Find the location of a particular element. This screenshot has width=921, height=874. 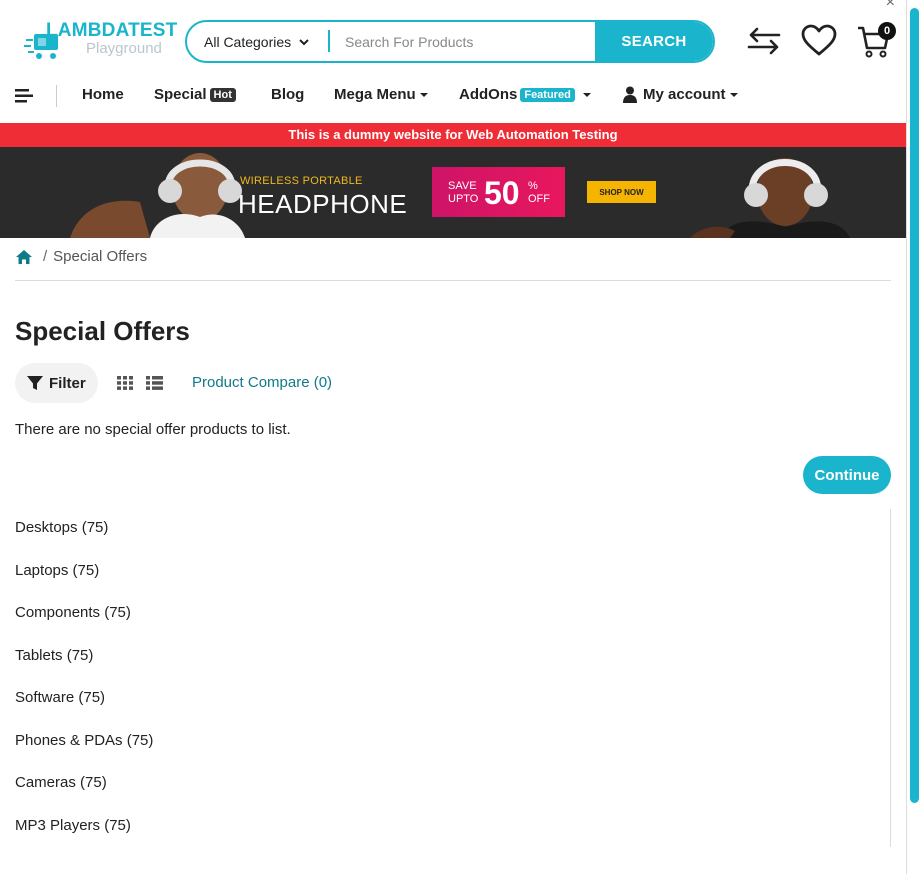

model-right-image is located at coordinates (770, 198).